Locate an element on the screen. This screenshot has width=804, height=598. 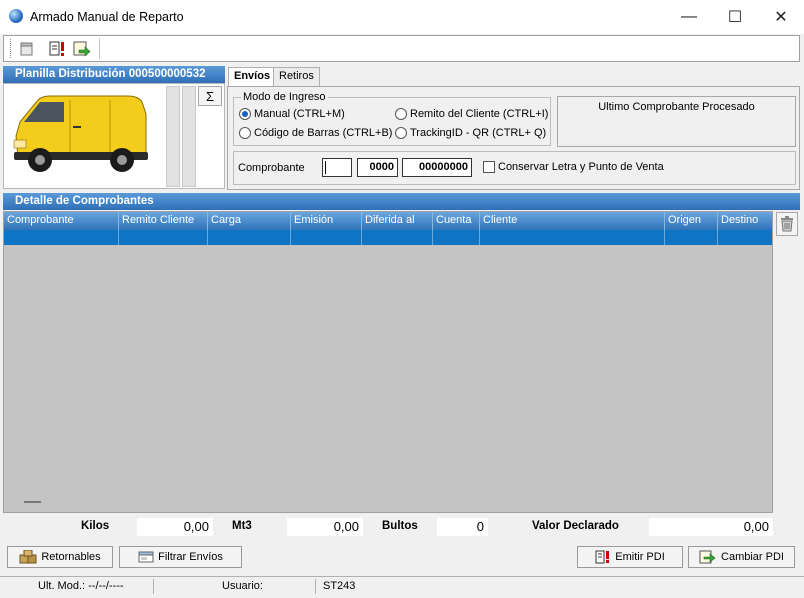
usuario-label: Usuario: is located at coordinates (242, 586).